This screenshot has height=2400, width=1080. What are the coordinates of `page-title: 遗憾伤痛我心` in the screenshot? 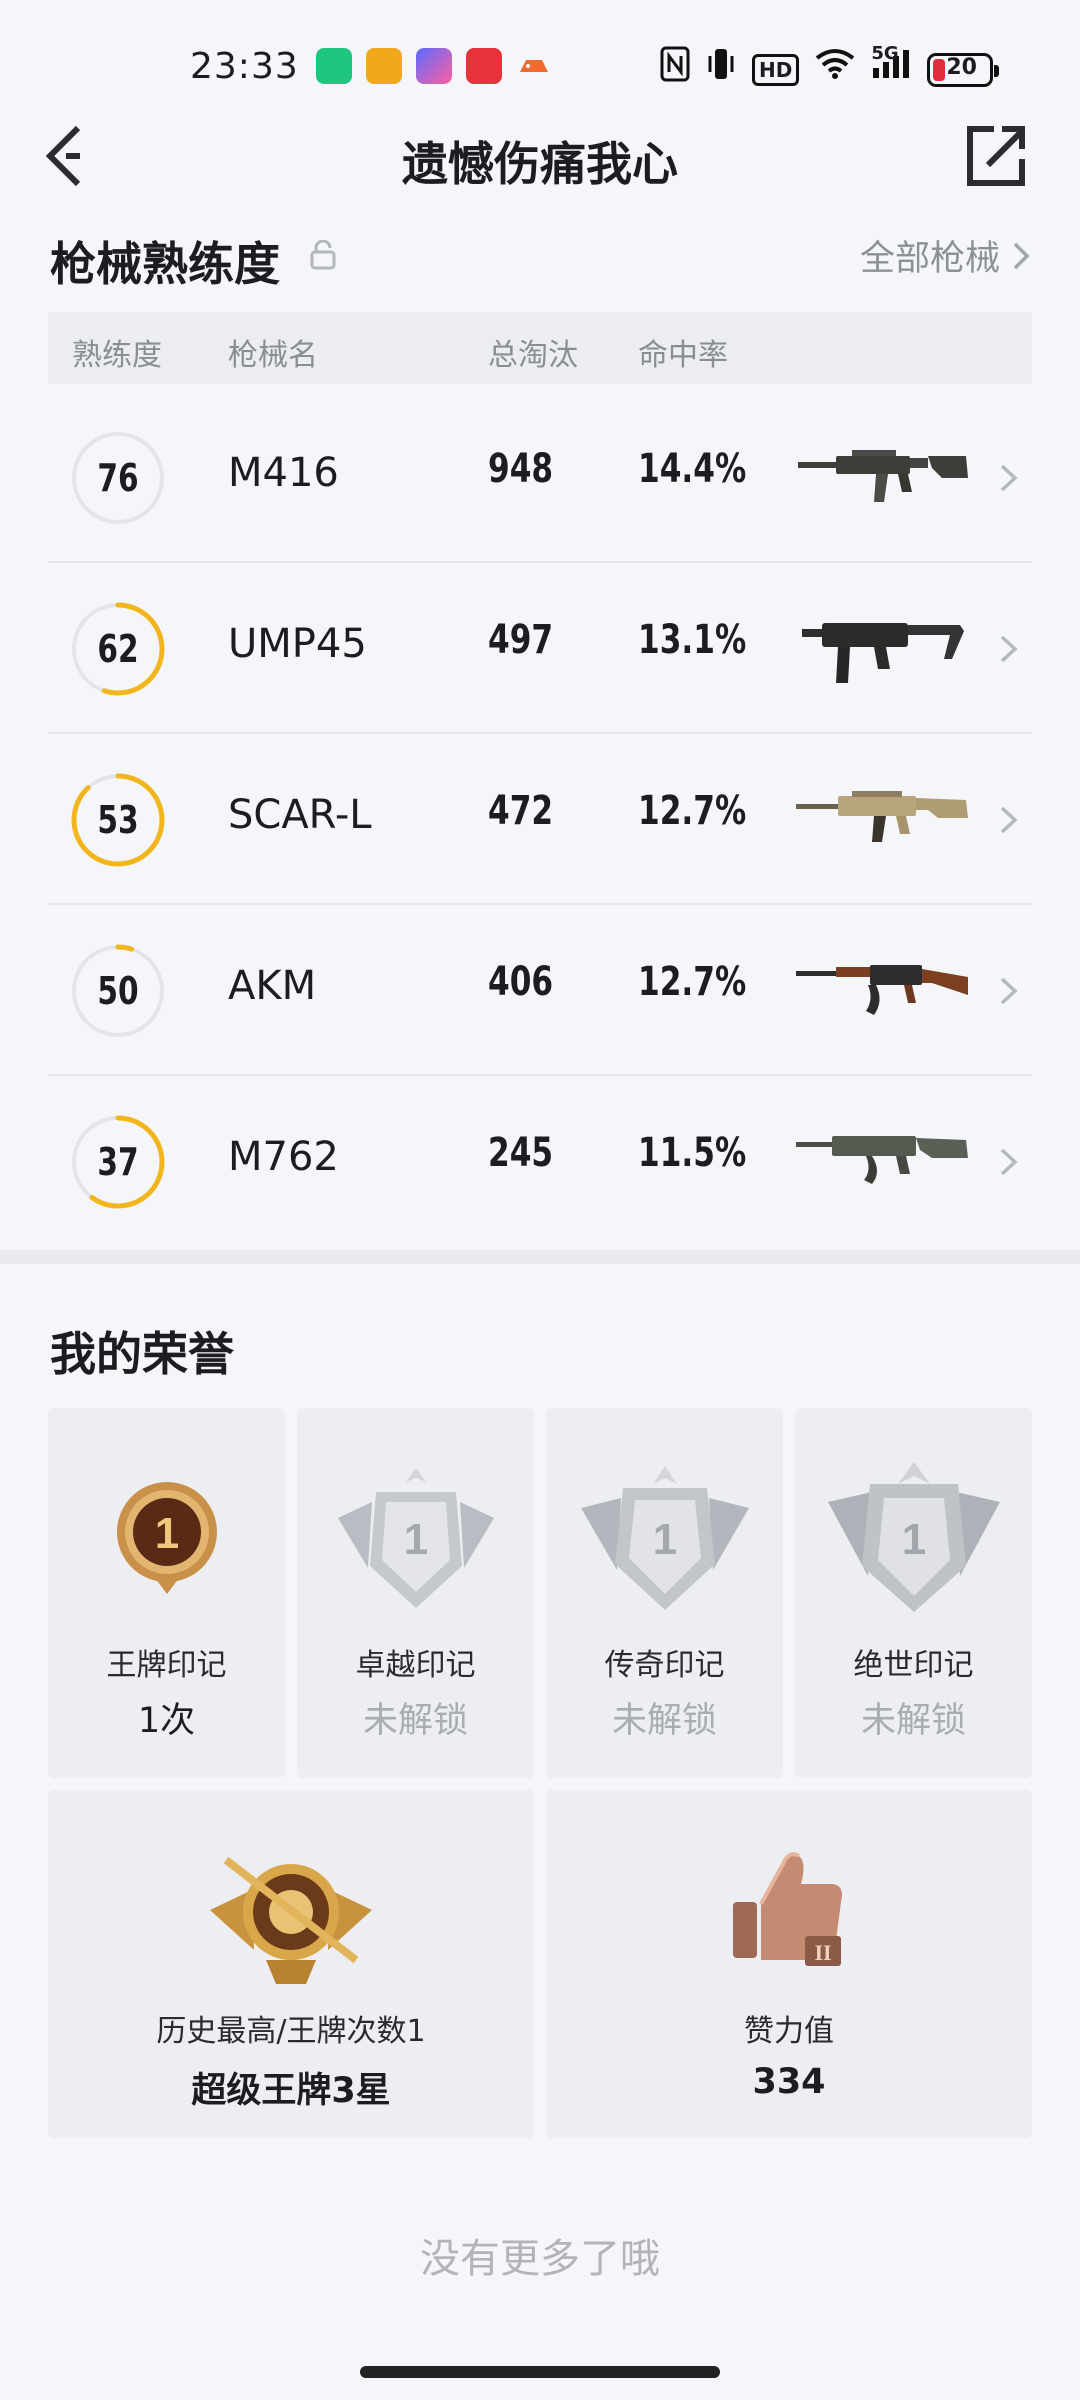 It's located at (540, 164).